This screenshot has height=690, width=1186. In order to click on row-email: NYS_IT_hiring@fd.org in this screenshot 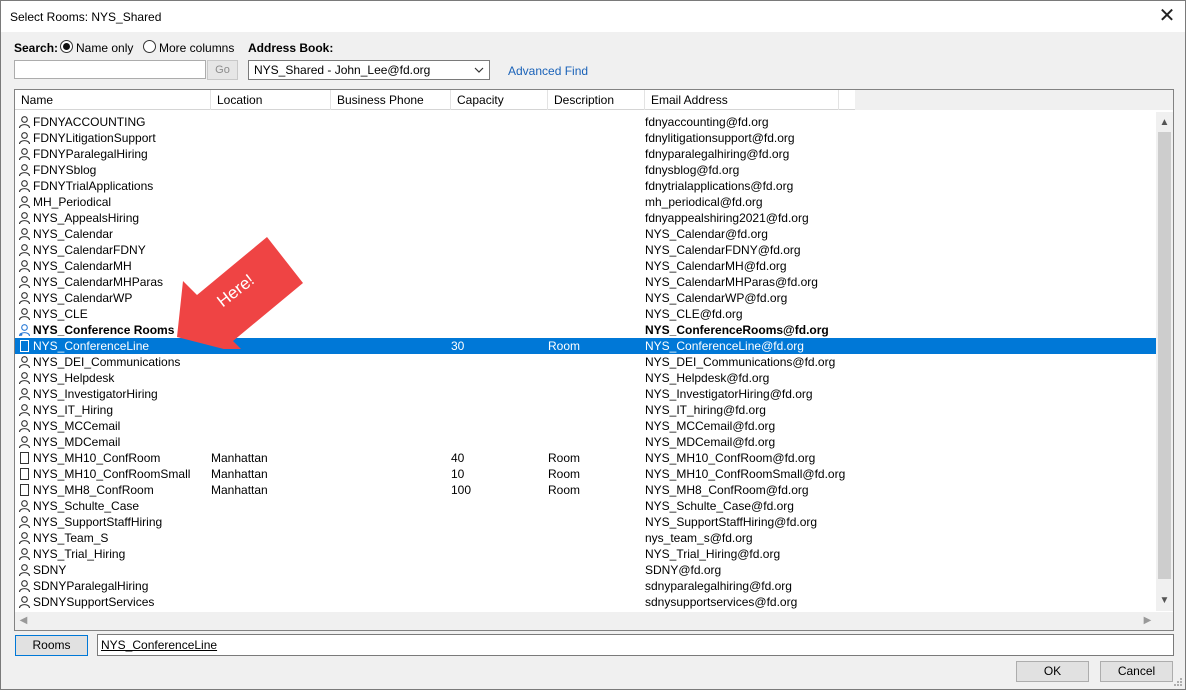, I will do `click(705, 410)`.